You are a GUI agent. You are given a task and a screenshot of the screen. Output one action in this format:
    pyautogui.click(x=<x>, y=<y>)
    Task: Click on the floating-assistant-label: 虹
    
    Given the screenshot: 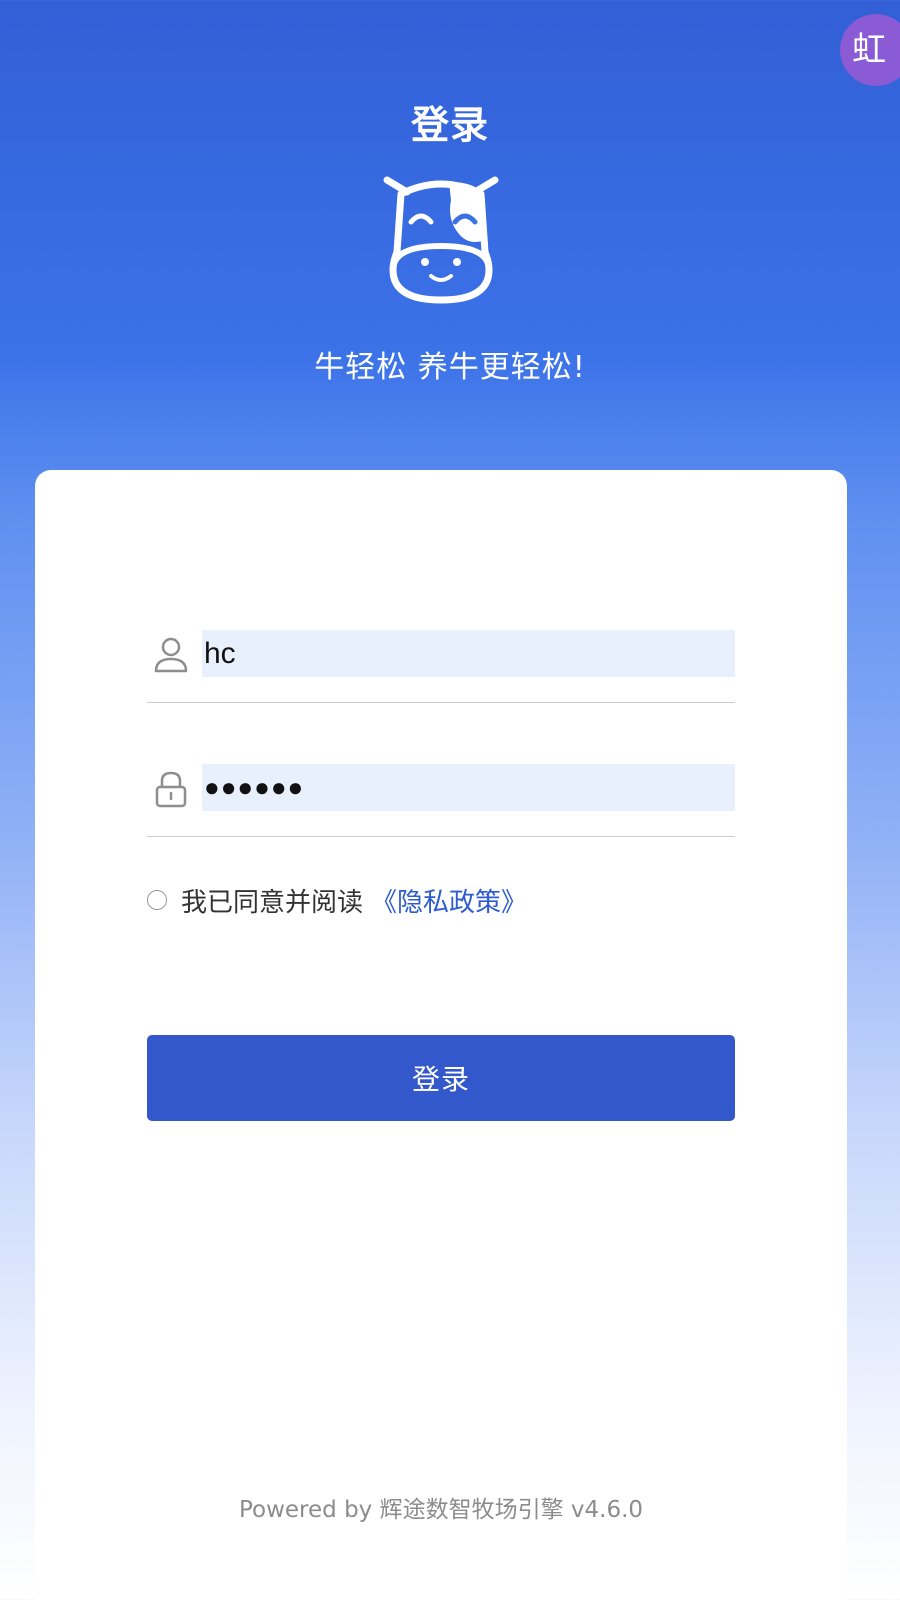 What is the action you would take?
    pyautogui.click(x=869, y=50)
    